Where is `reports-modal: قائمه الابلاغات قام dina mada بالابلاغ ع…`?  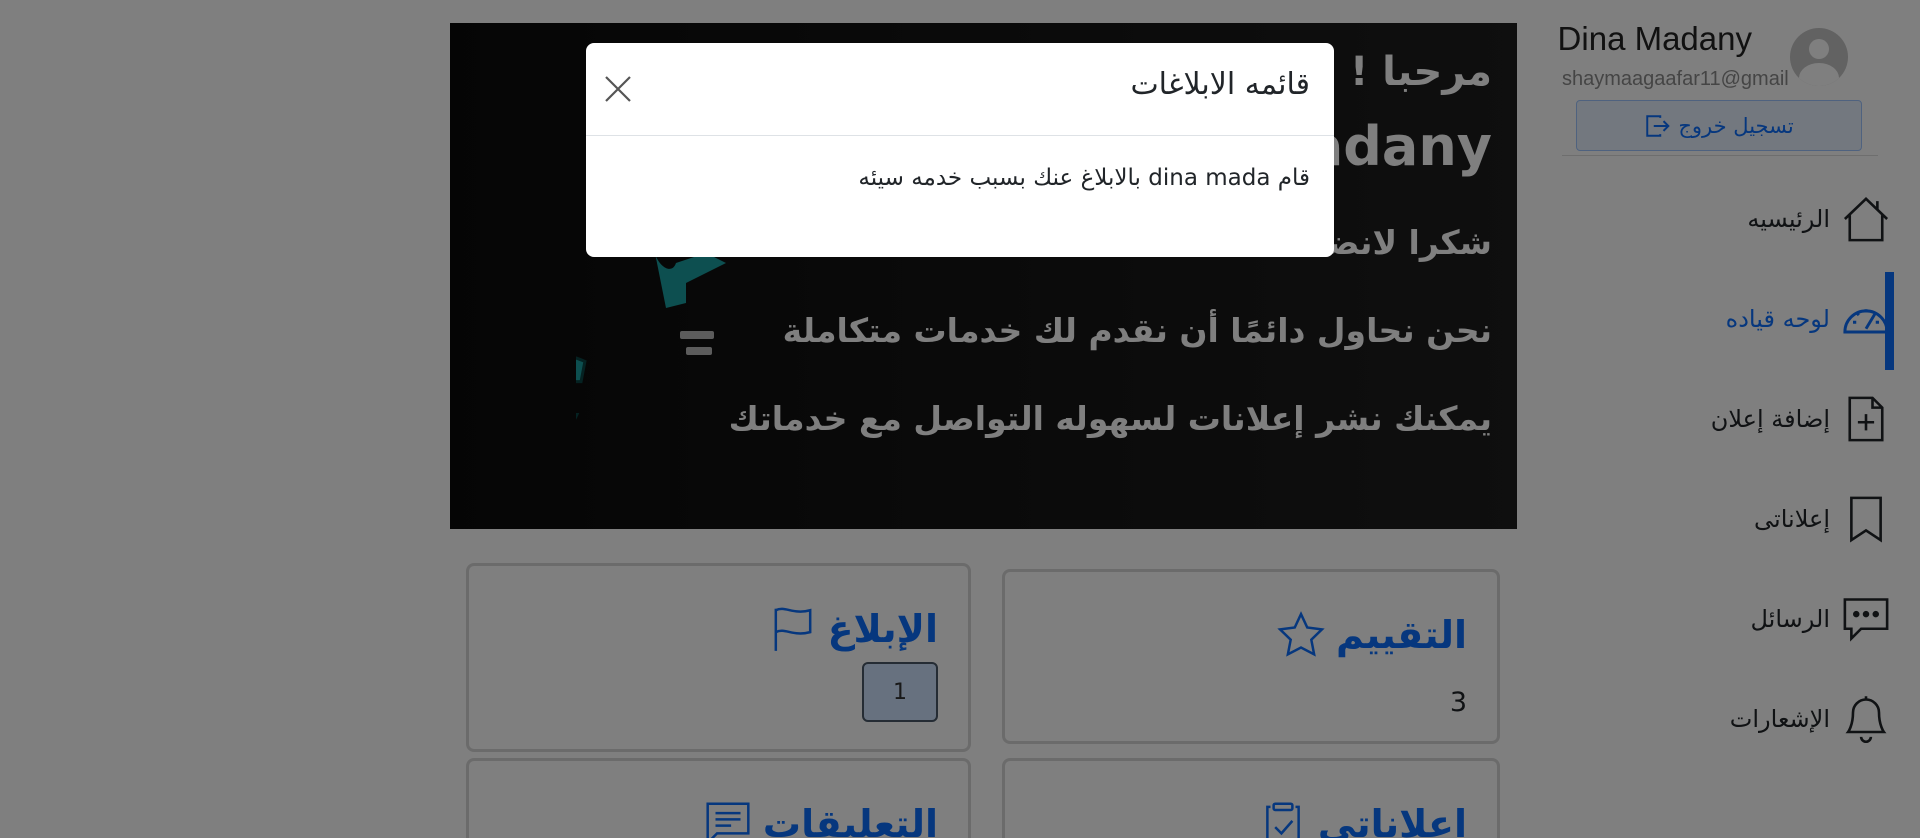
reports-modal: قائمه الابلاغات قام dina mada بالابلاغ ع… is located at coordinates (960, 150).